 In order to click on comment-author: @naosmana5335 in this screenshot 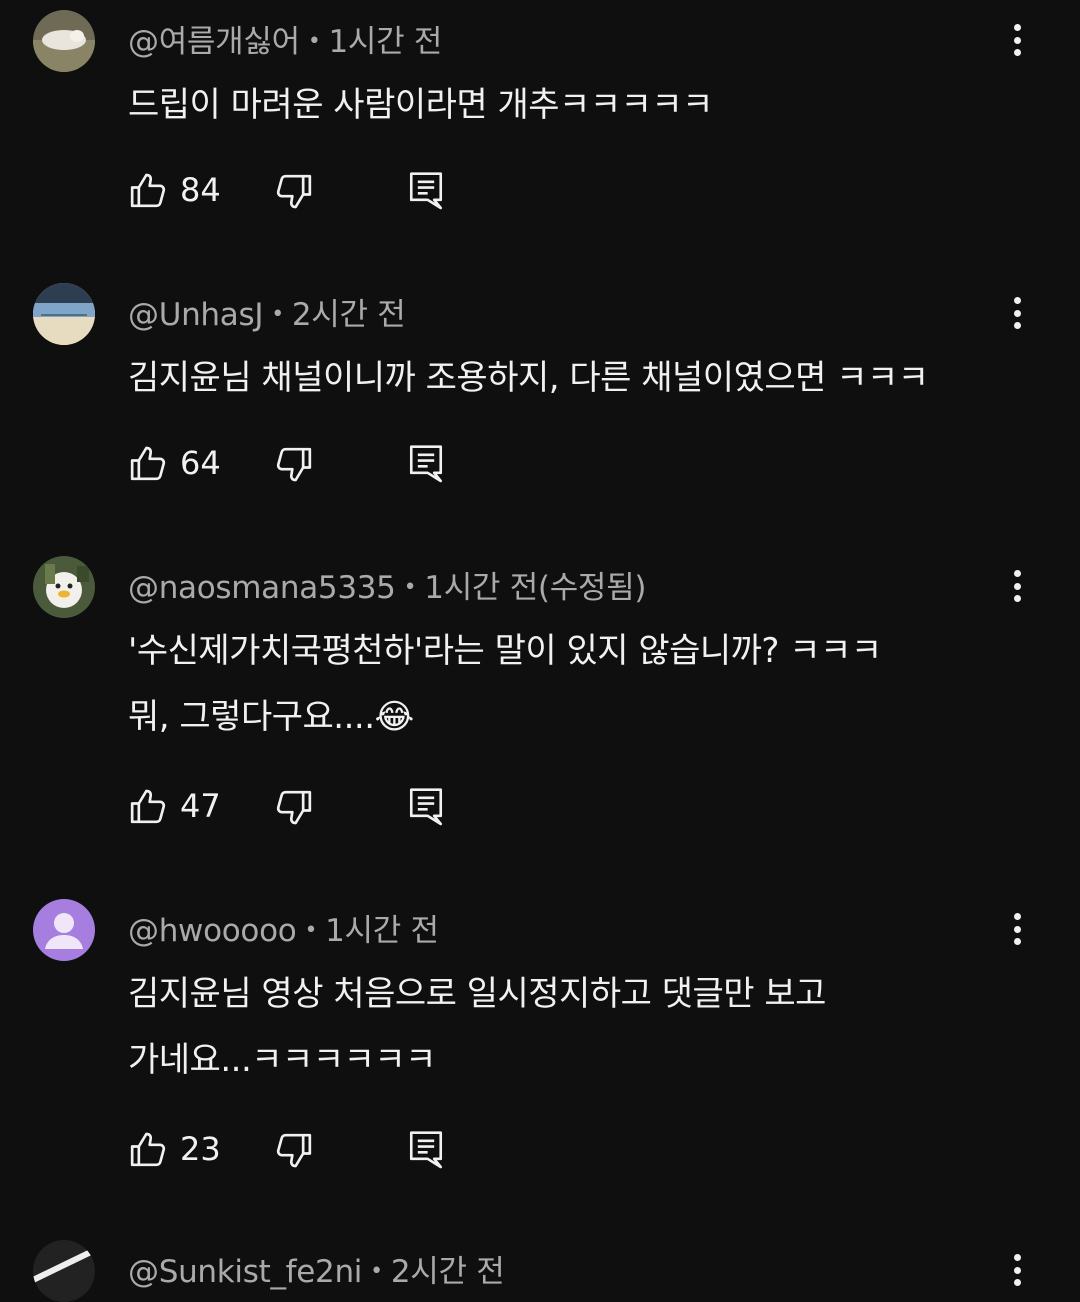, I will do `click(262, 588)`.